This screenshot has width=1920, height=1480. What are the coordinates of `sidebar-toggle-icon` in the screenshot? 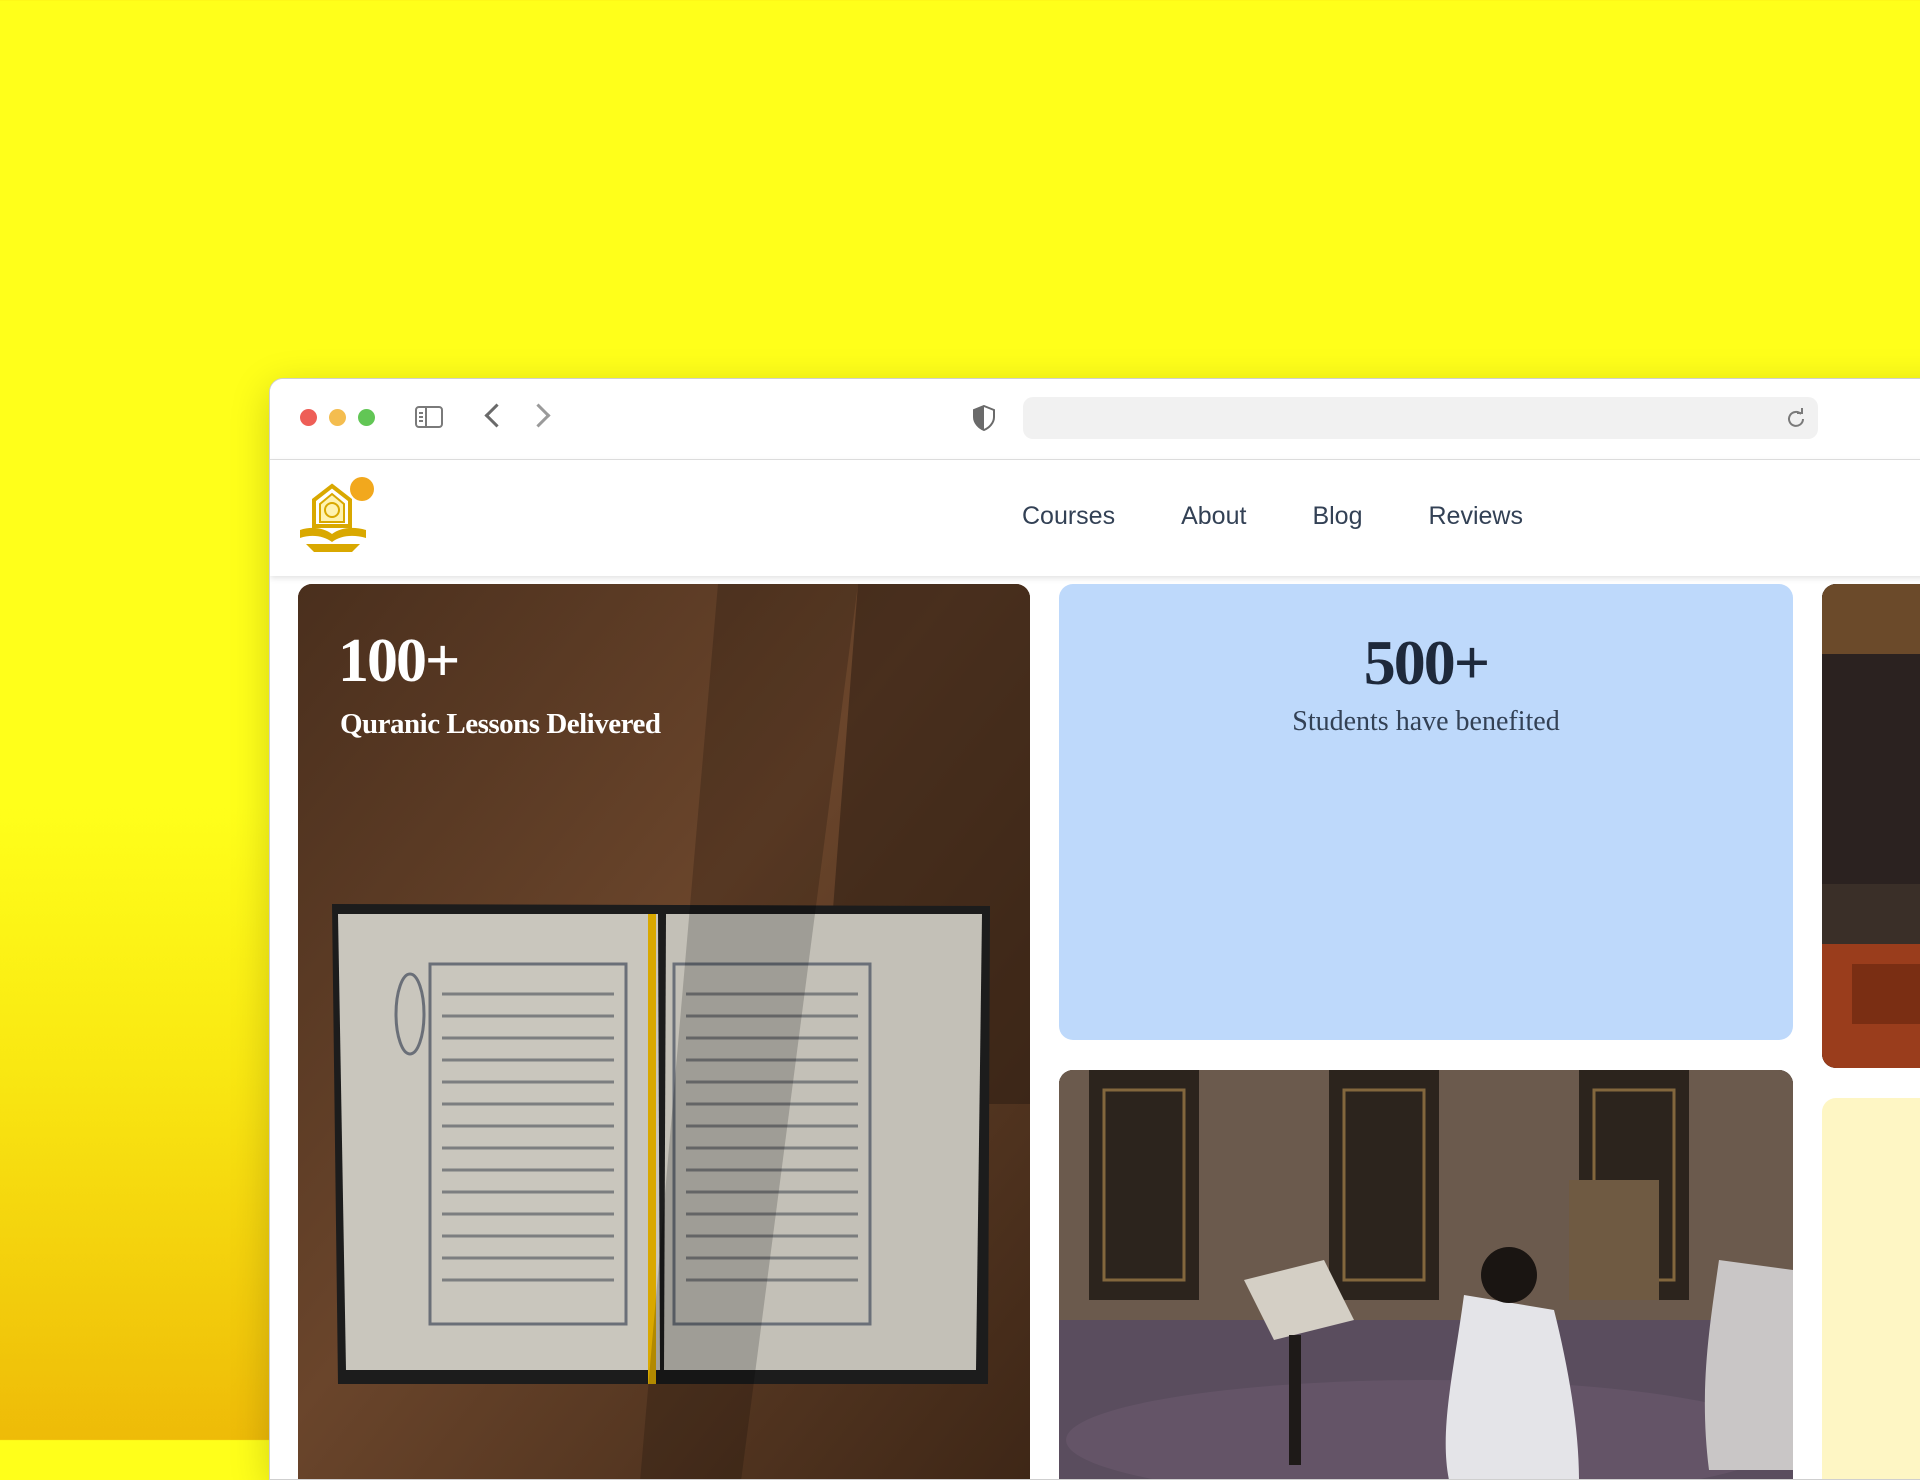 It's located at (429, 417).